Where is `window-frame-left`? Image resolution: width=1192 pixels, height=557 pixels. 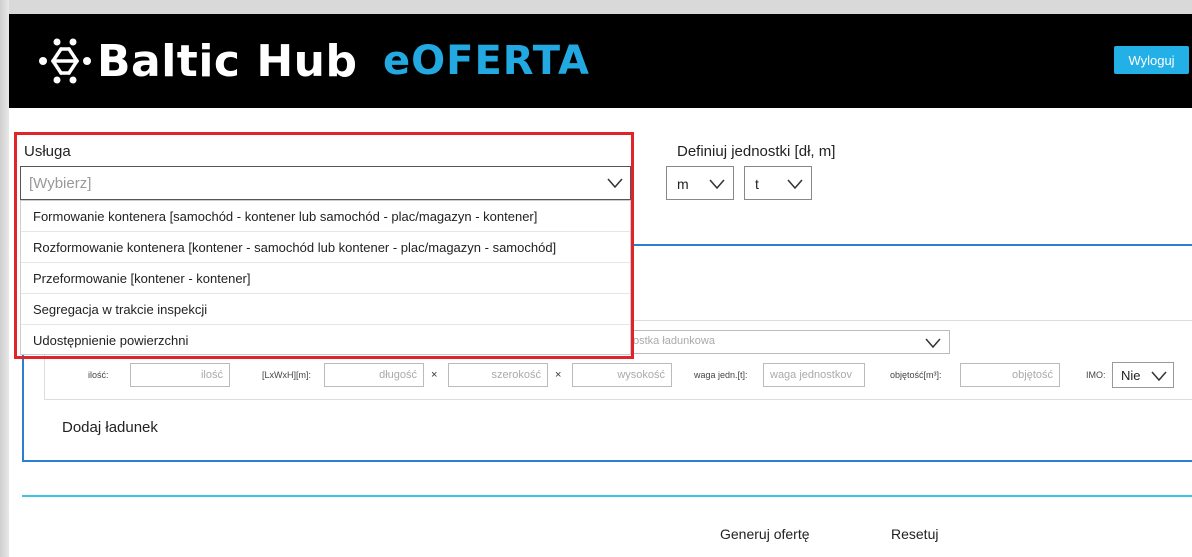 window-frame-left is located at coordinates (4, 278).